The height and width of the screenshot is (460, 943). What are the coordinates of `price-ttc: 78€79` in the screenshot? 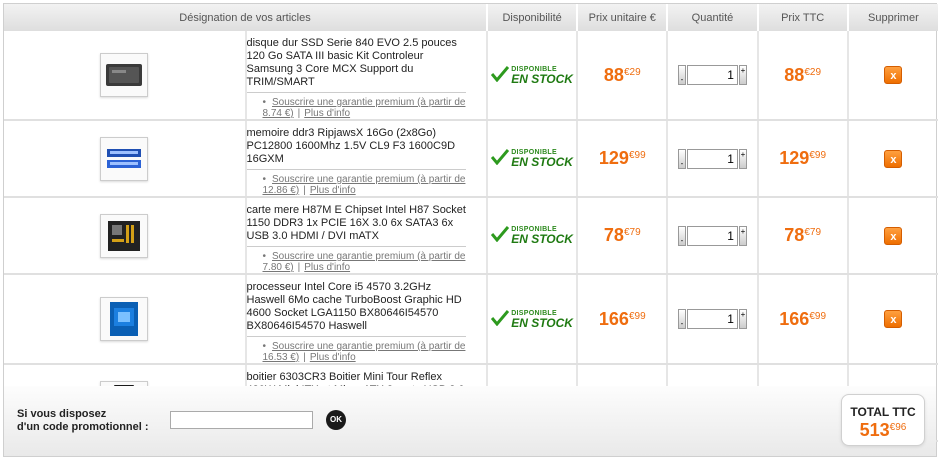 It's located at (802, 235).